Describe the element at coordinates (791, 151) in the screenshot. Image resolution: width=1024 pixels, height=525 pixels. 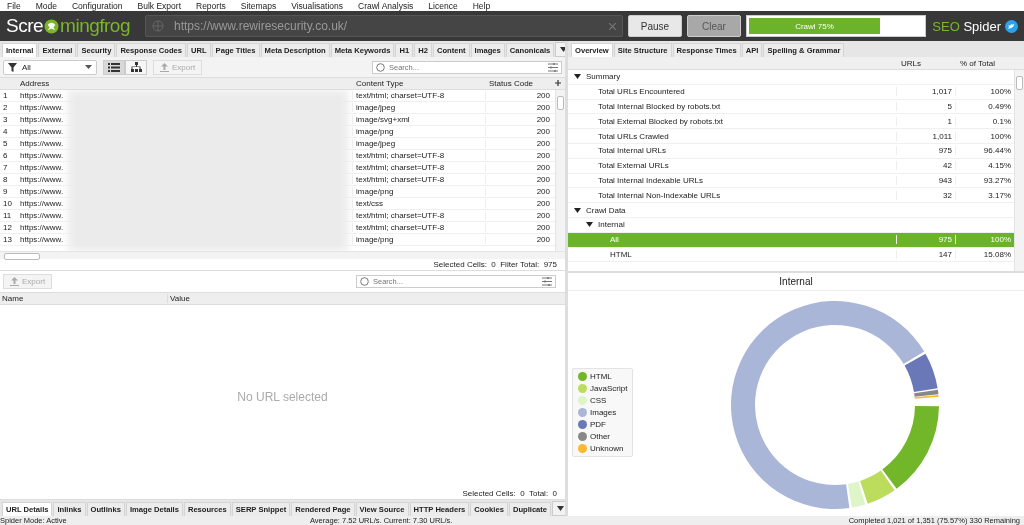
I see `tree-row: Total Internal URLs 975 96.44%` at that location.